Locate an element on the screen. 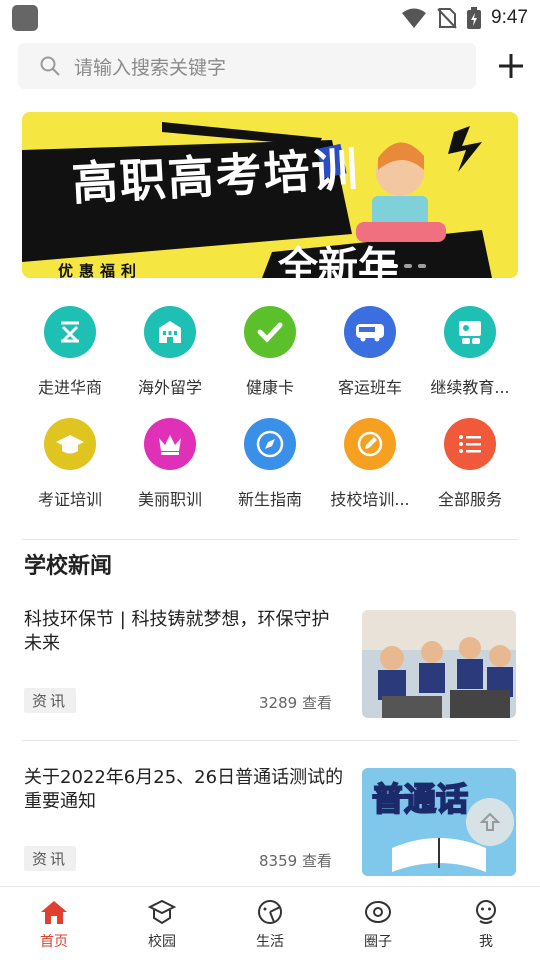 The width and height of the screenshot is (540, 960). nav-label: 校园 is located at coordinates (162, 942).